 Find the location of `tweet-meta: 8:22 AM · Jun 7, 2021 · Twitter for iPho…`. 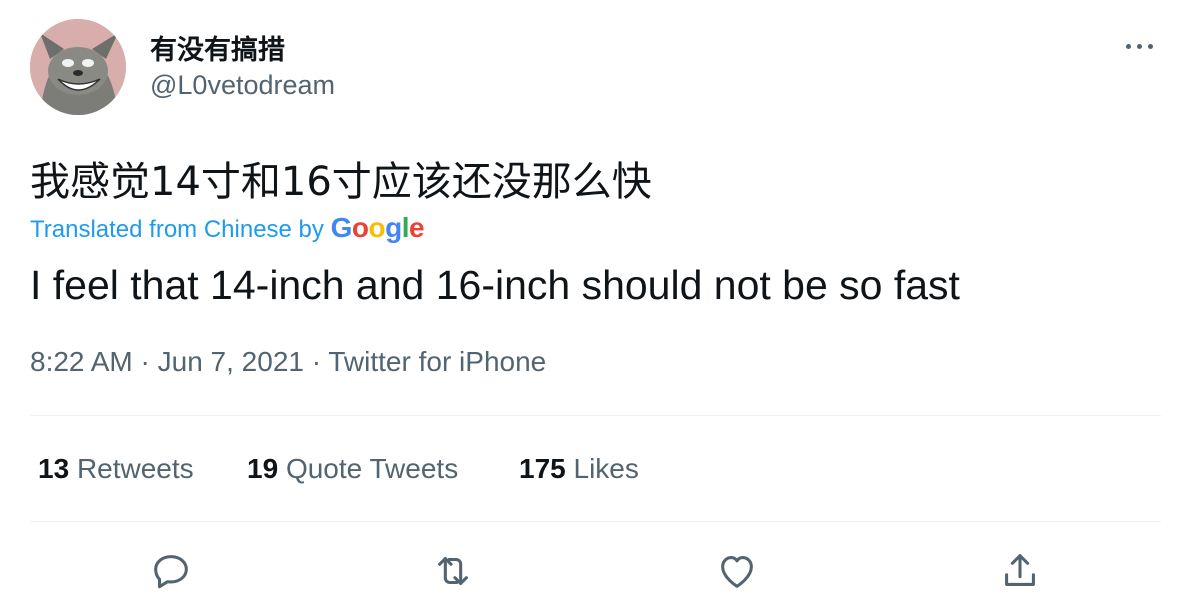

tweet-meta: 8:22 AM · Jun 7, 2021 · Twitter for iPho… is located at coordinates (288, 362).